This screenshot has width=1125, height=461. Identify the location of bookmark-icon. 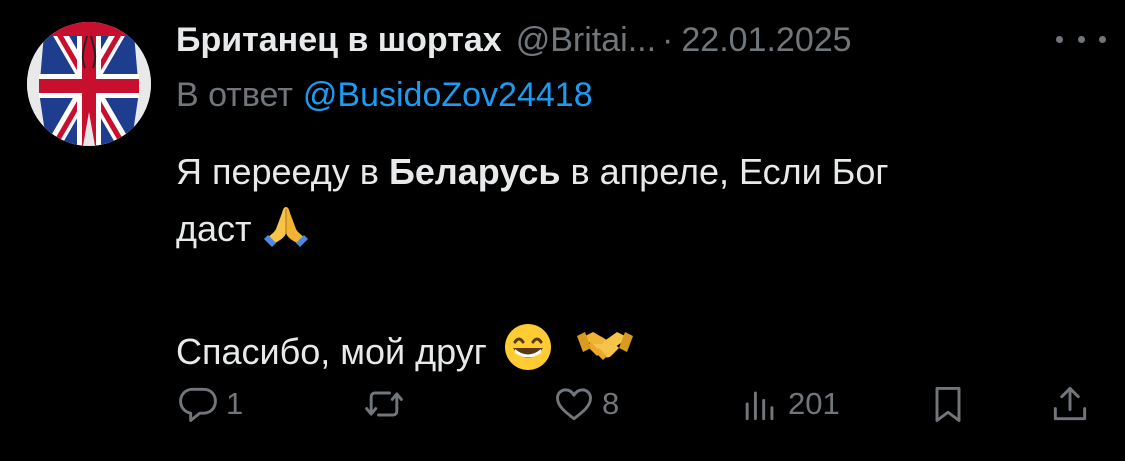
(948, 404).